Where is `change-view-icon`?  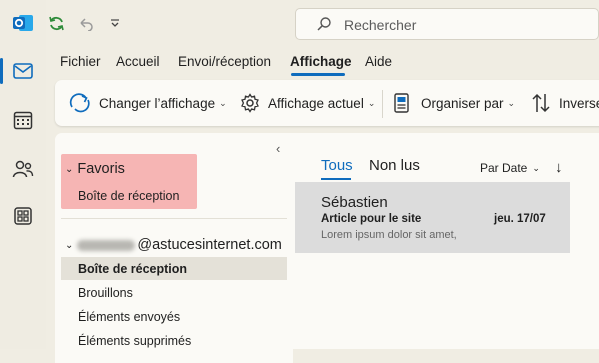 change-view-icon is located at coordinates (79, 103).